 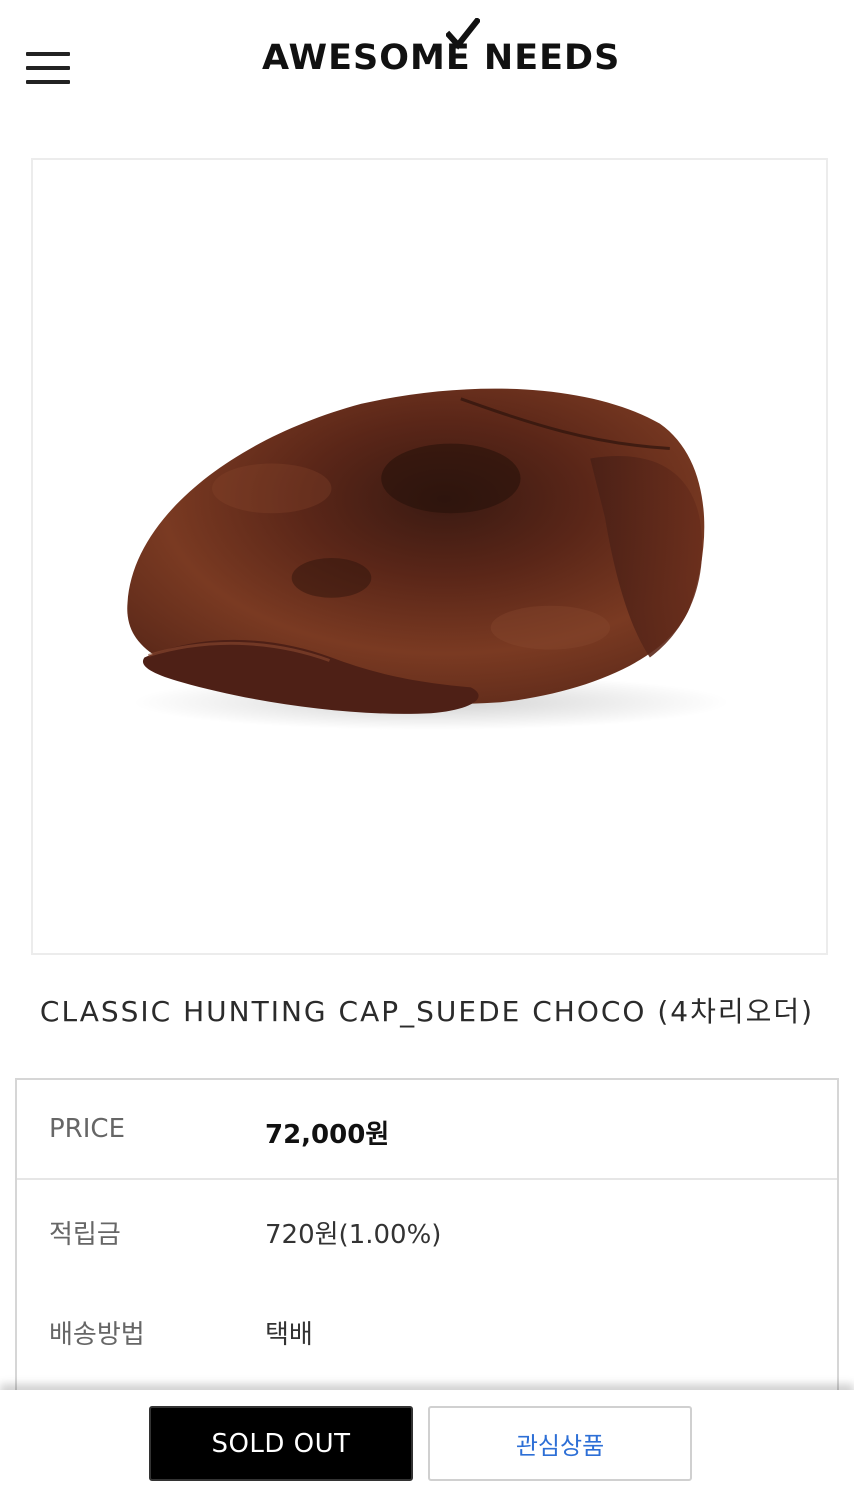 What do you see at coordinates (85, 1235) in the screenshot?
I see `points-label: 적립금` at bounding box center [85, 1235].